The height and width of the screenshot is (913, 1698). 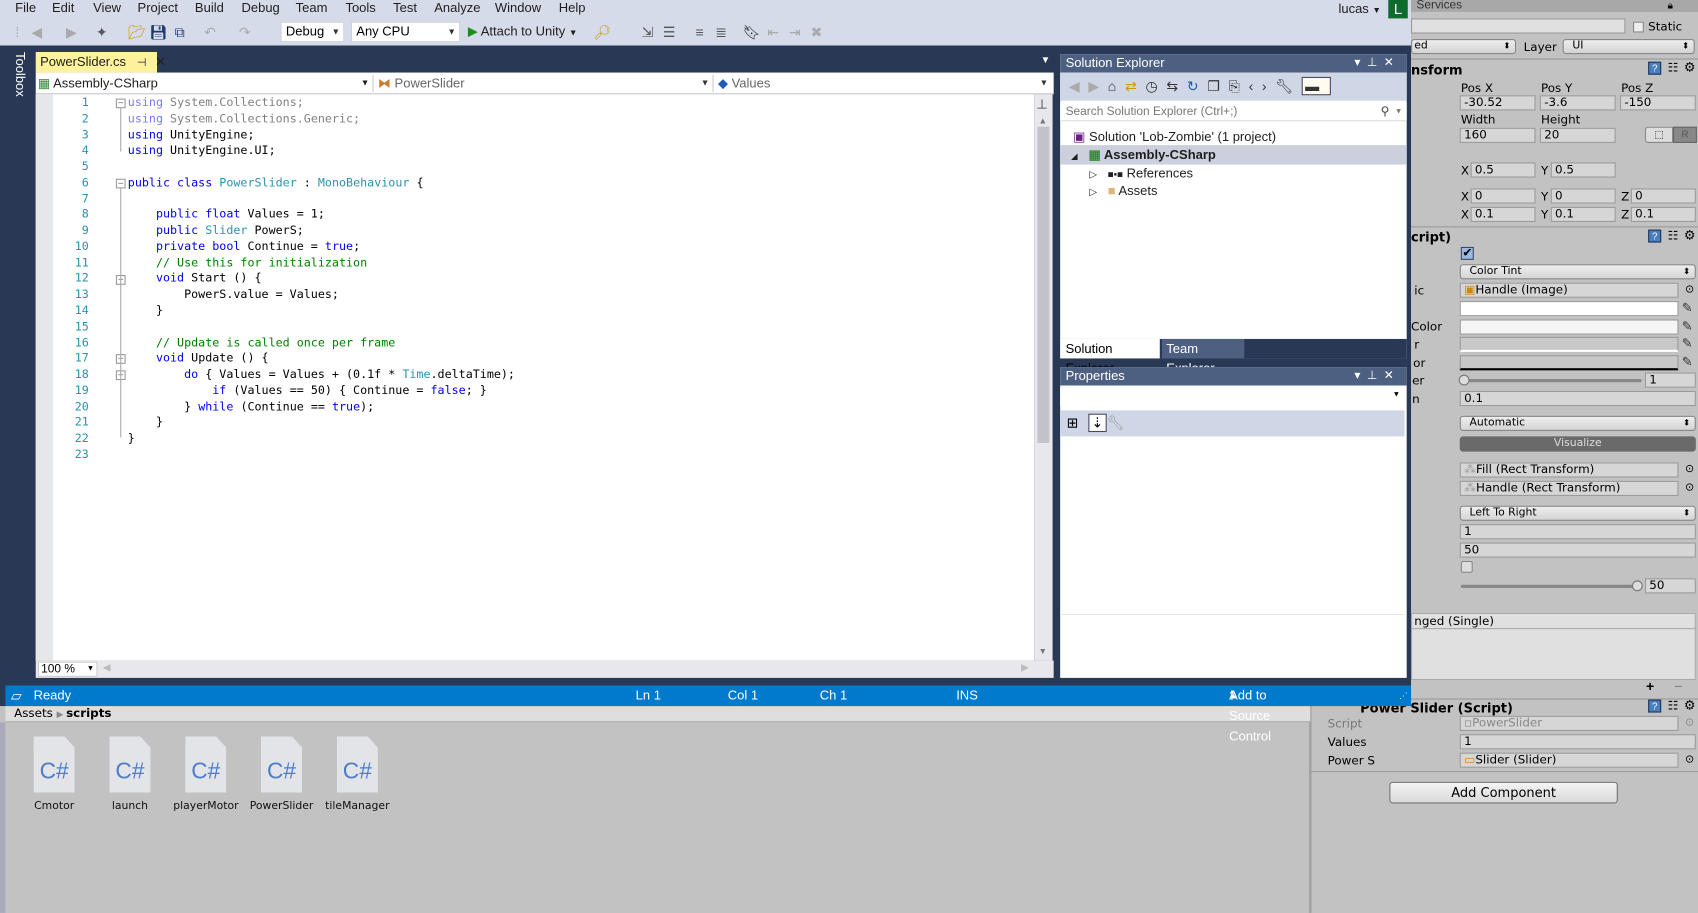 I want to click on rotation-x-field: 0, so click(x=1503, y=196).